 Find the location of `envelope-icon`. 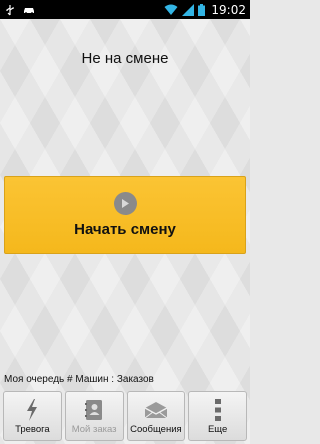

envelope-icon is located at coordinates (156, 410).